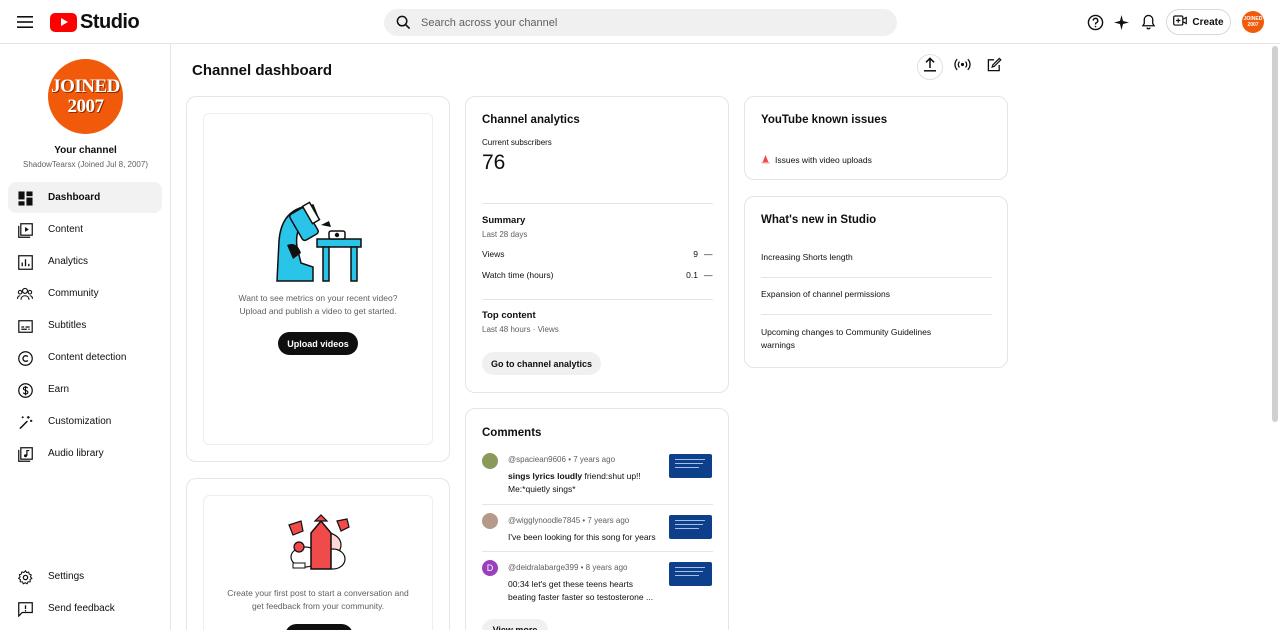 The width and height of the screenshot is (1280, 630). I want to click on sidebar-item-label: Content detection, so click(87, 357).